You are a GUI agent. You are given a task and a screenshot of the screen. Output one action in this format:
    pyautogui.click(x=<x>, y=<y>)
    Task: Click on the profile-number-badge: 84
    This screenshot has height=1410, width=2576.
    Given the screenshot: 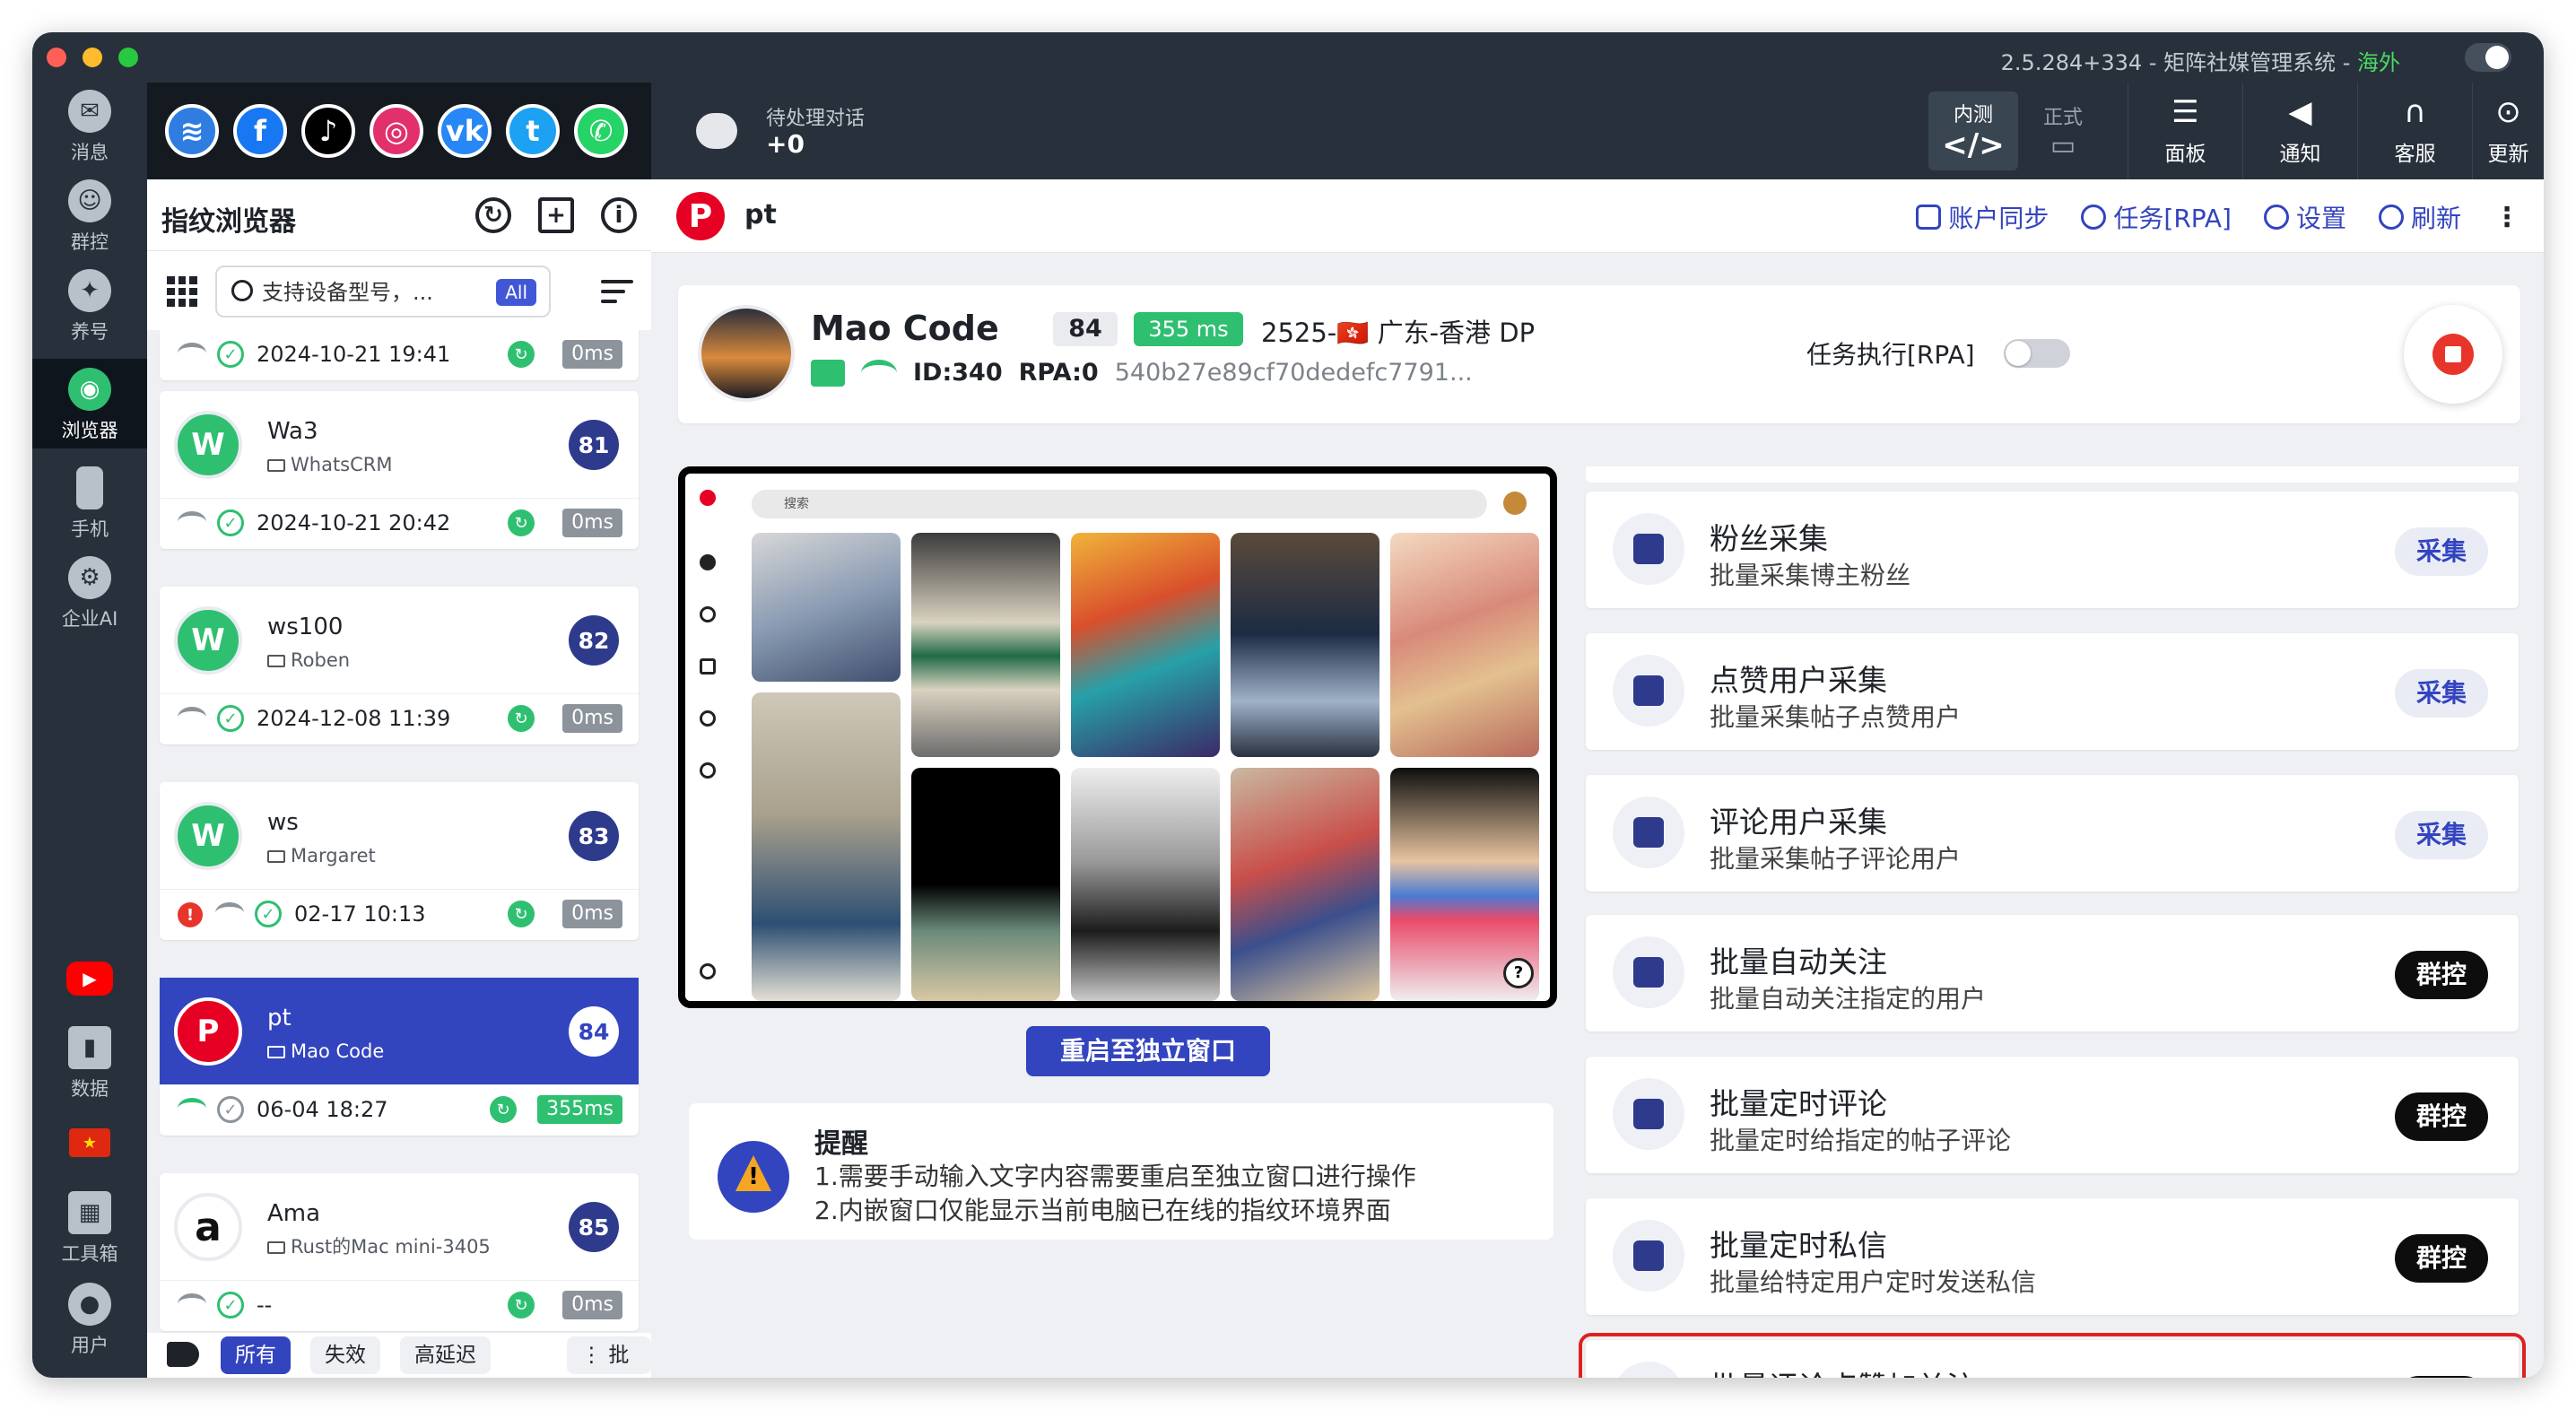 What is the action you would take?
    pyautogui.click(x=594, y=1031)
    